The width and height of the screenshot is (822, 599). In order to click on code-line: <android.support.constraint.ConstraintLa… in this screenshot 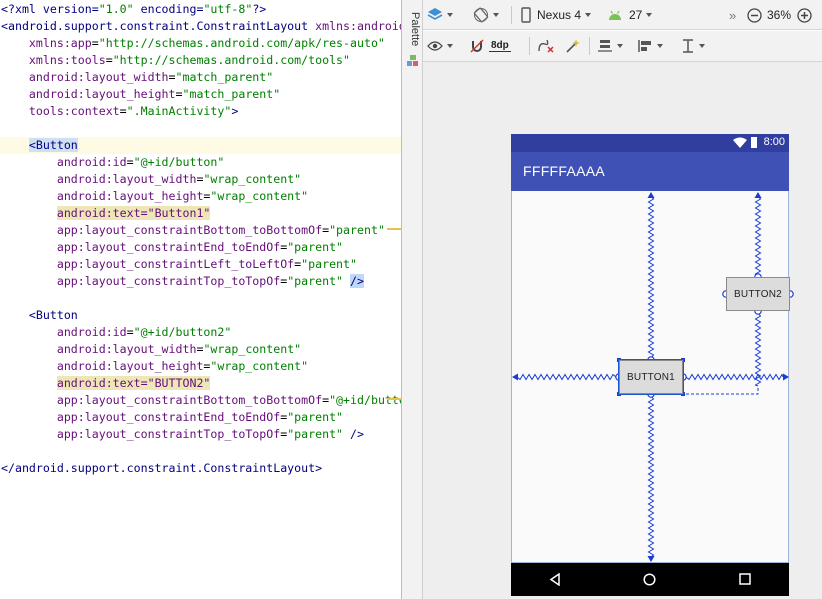, I will do `click(200, 26)`.